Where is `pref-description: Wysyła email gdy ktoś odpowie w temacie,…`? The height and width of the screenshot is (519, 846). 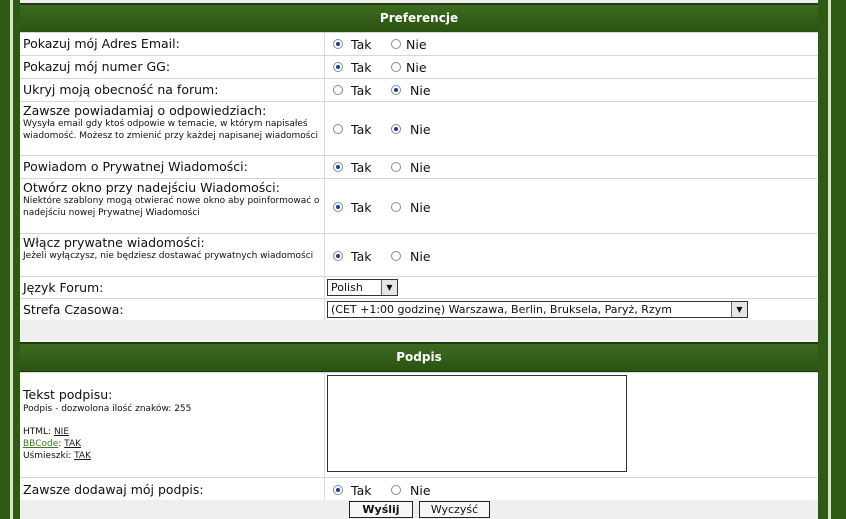 pref-description: Wysyła email gdy ktoś odpowie w temacie,… is located at coordinates (170, 130).